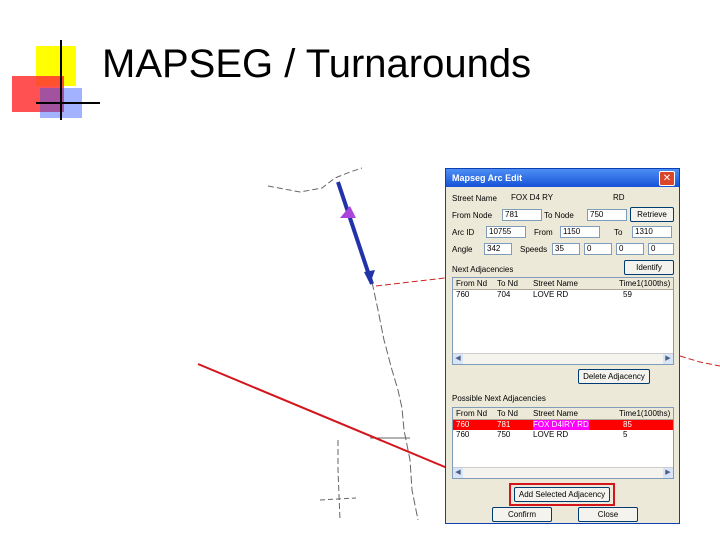 Image resolution: width=720 pixels, height=540 pixels. What do you see at coordinates (652, 214) in the screenshot?
I see `retrieve-button: Retrieve` at bounding box center [652, 214].